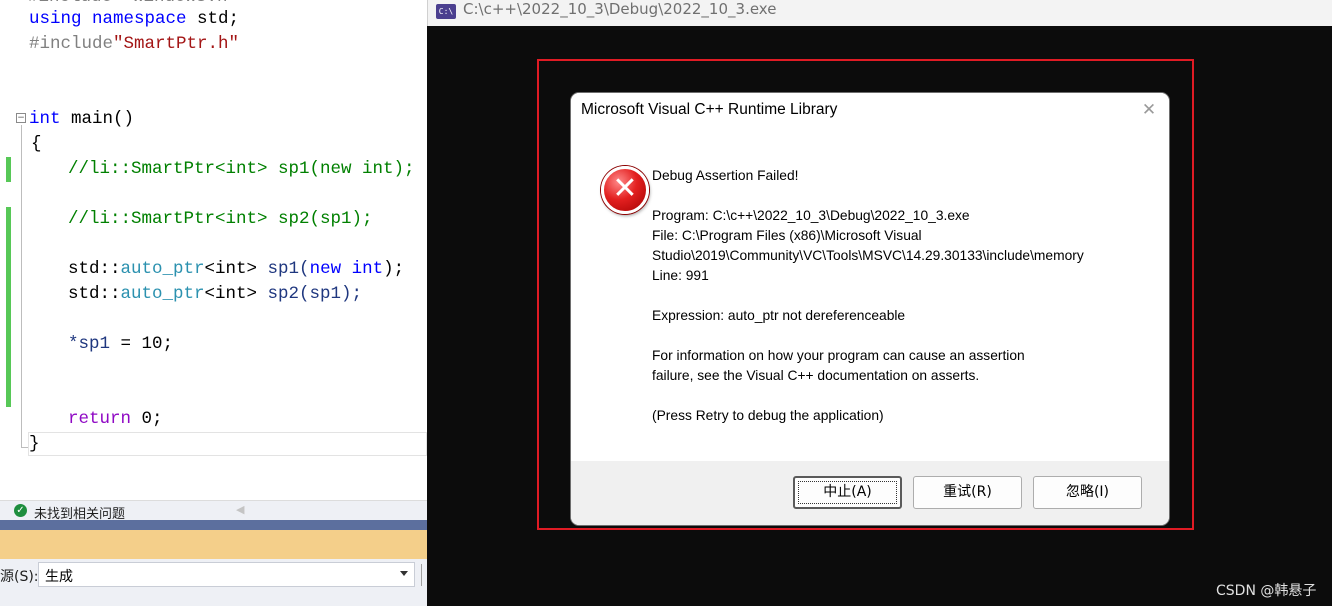 Image resolution: width=1332 pixels, height=606 pixels. Describe the element at coordinates (620, 9) in the screenshot. I see `console-window-title: C:\c++\2022_10_3\Debug\2022_10_3.exe` at that location.